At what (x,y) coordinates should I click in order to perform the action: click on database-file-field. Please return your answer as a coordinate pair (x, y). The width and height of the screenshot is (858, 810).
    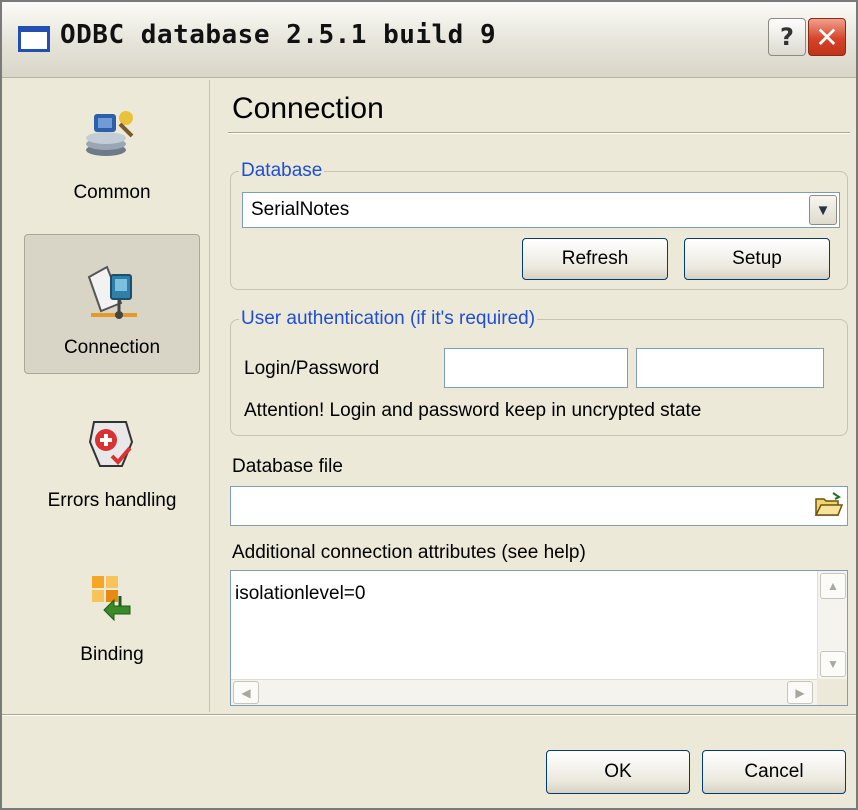
    Looking at the image, I should click on (539, 506).